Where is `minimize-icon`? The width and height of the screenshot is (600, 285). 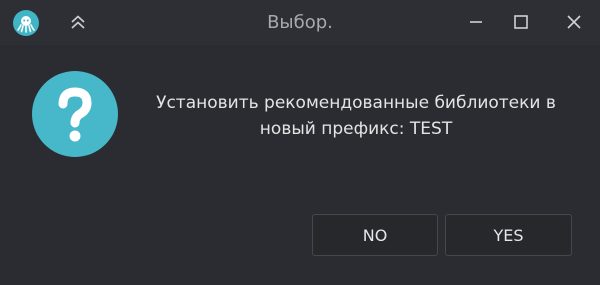 minimize-icon is located at coordinates (476, 22).